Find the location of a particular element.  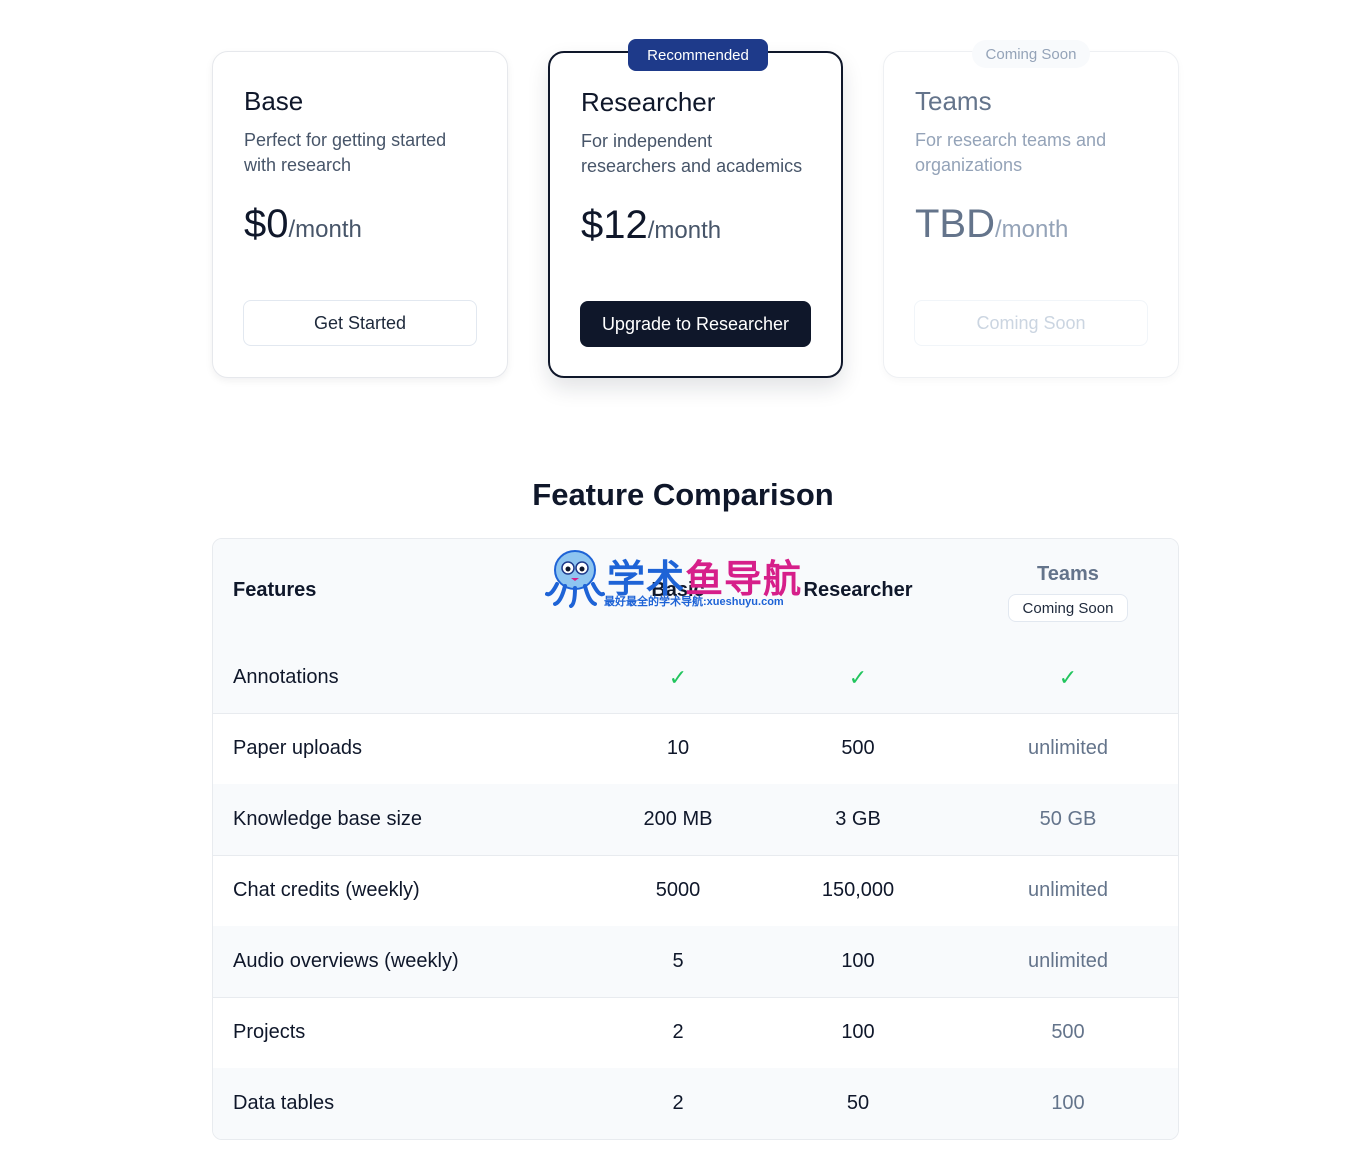

feature-cell: Audio overviews (weekly) is located at coordinates (346, 961).